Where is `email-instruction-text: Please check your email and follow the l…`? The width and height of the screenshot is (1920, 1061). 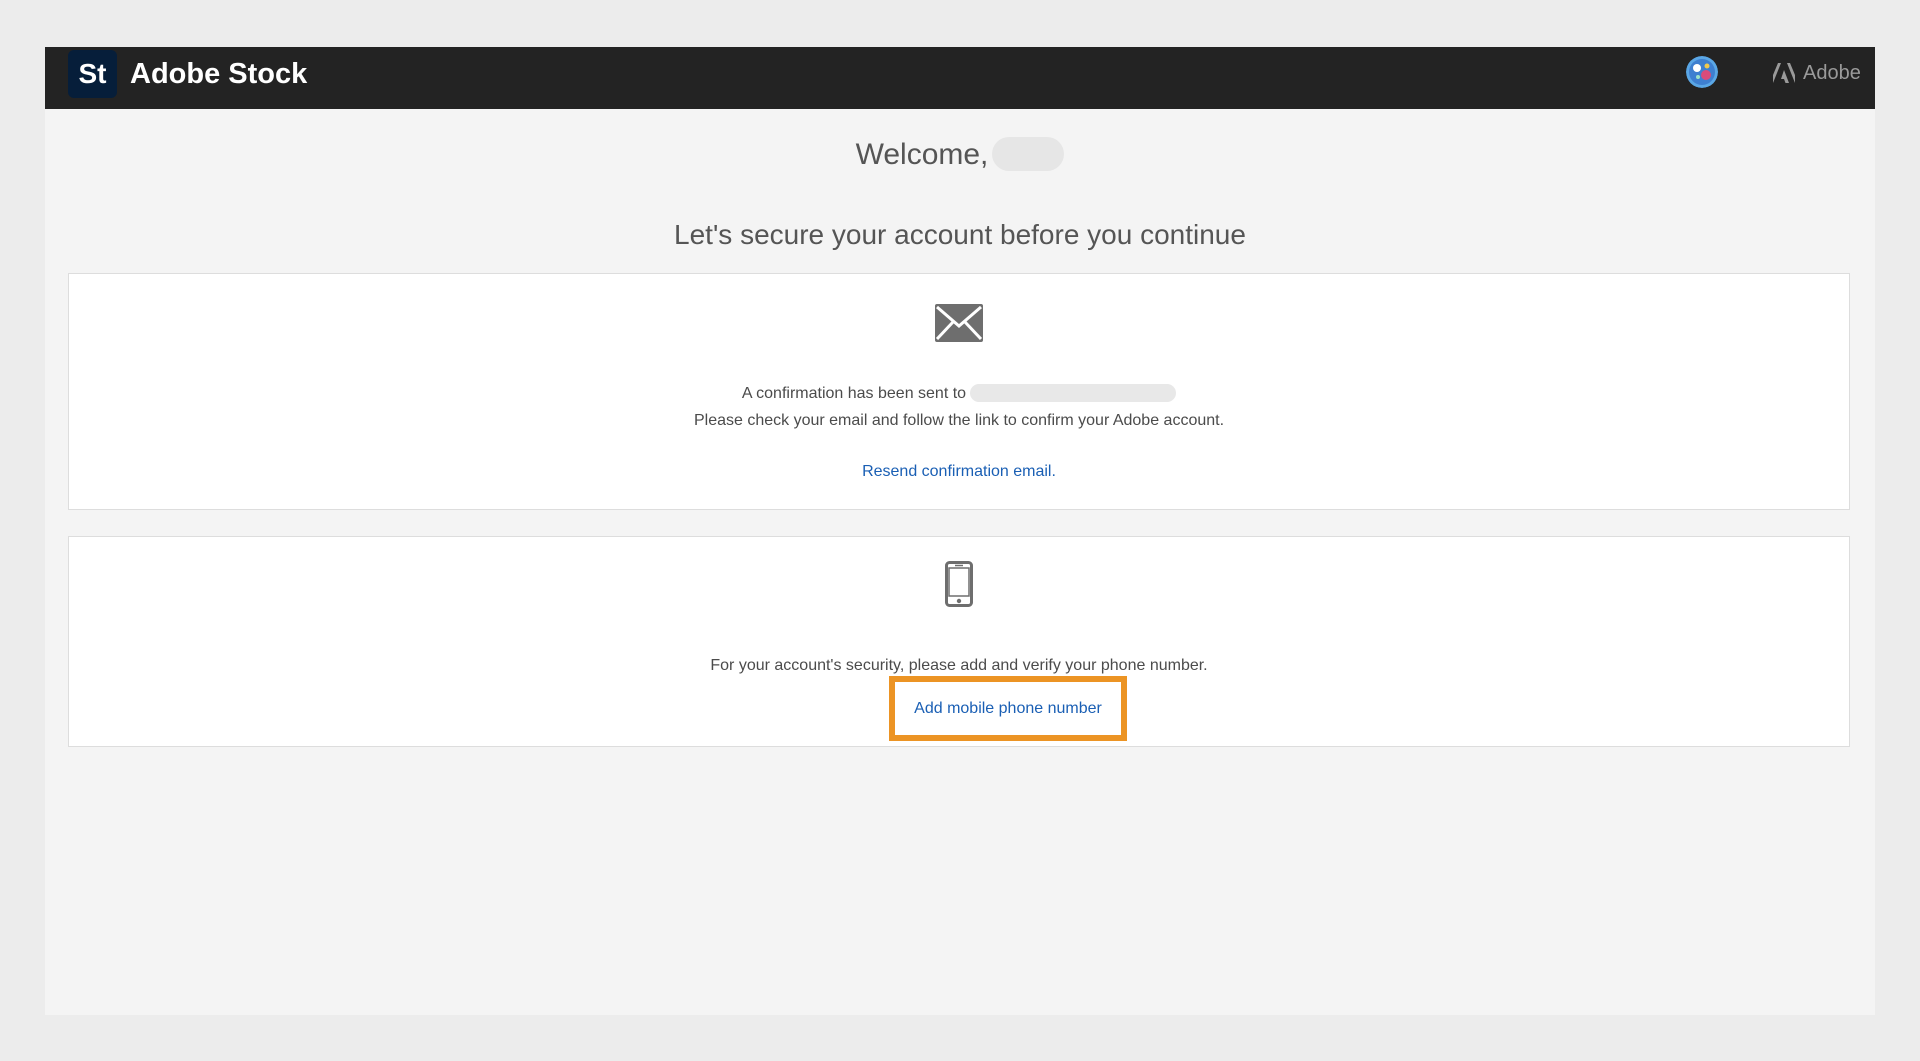
email-instruction-text: Please check your email and follow the l… is located at coordinates (959, 420).